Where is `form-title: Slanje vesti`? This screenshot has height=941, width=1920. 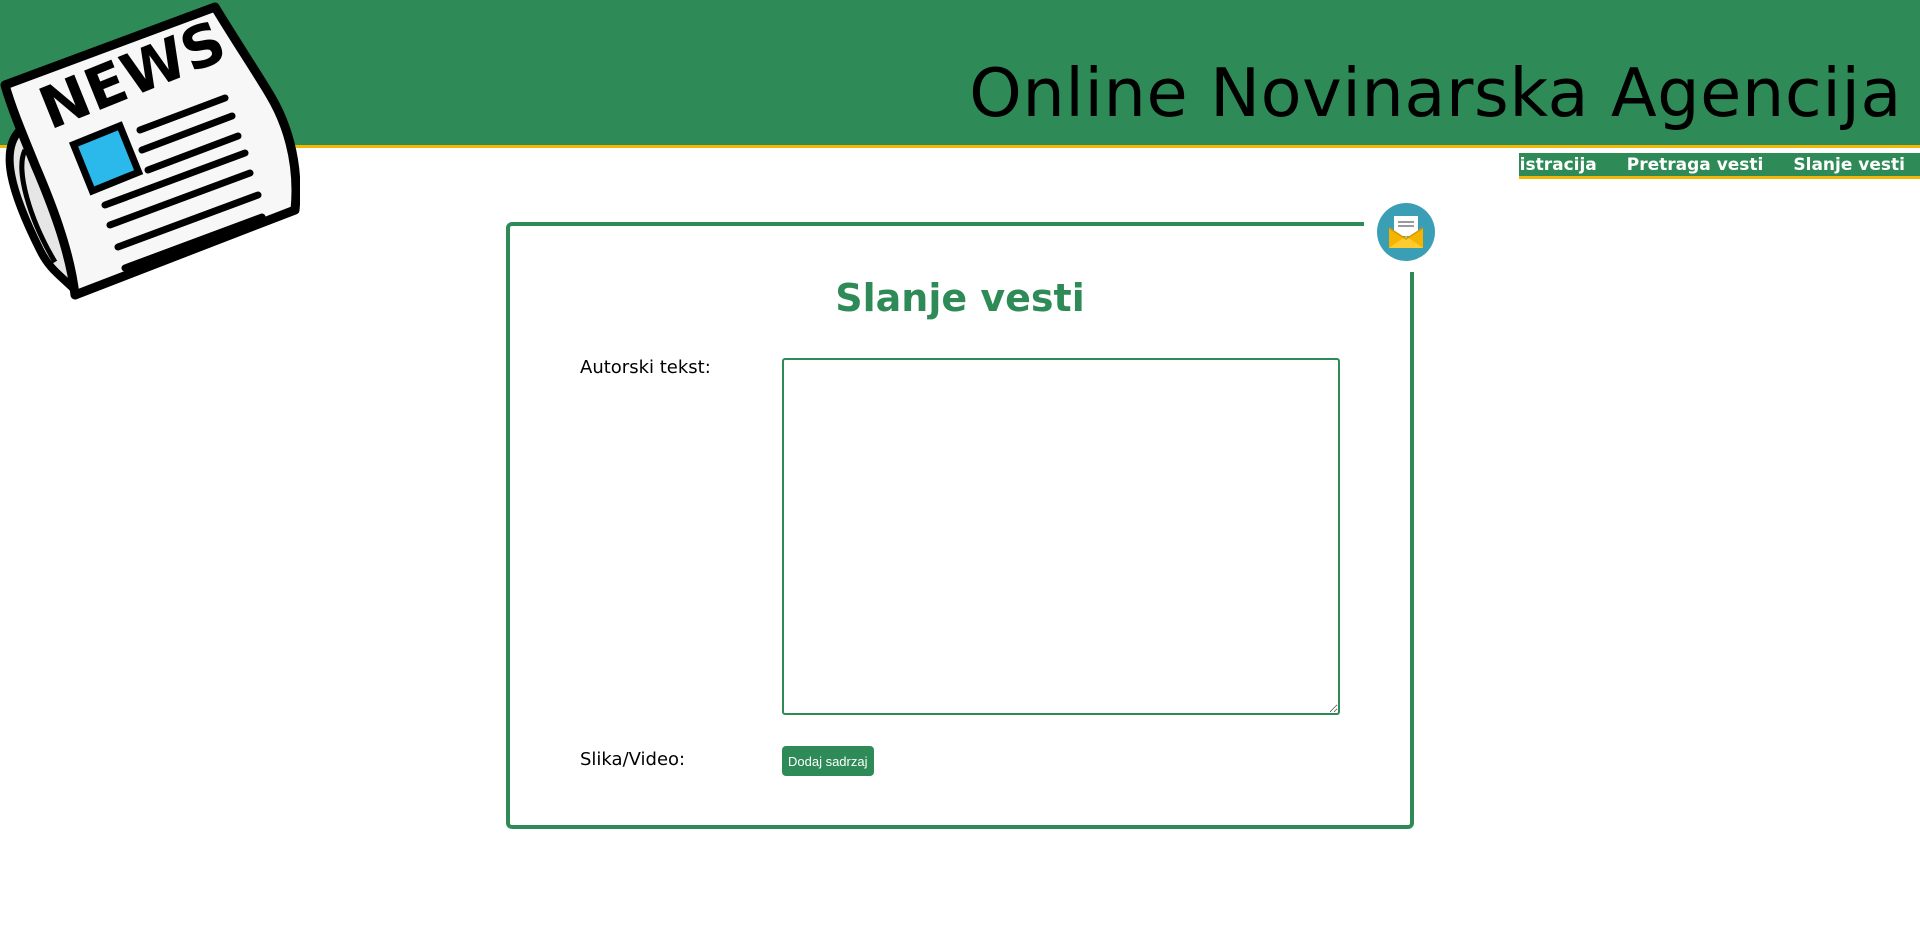 form-title: Slanje vesti is located at coordinates (960, 298).